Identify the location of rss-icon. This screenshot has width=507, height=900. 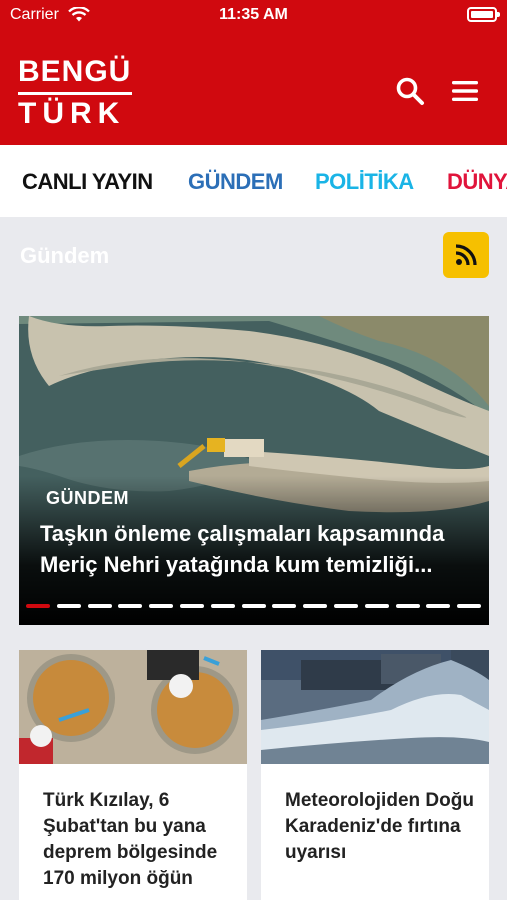
(466, 255).